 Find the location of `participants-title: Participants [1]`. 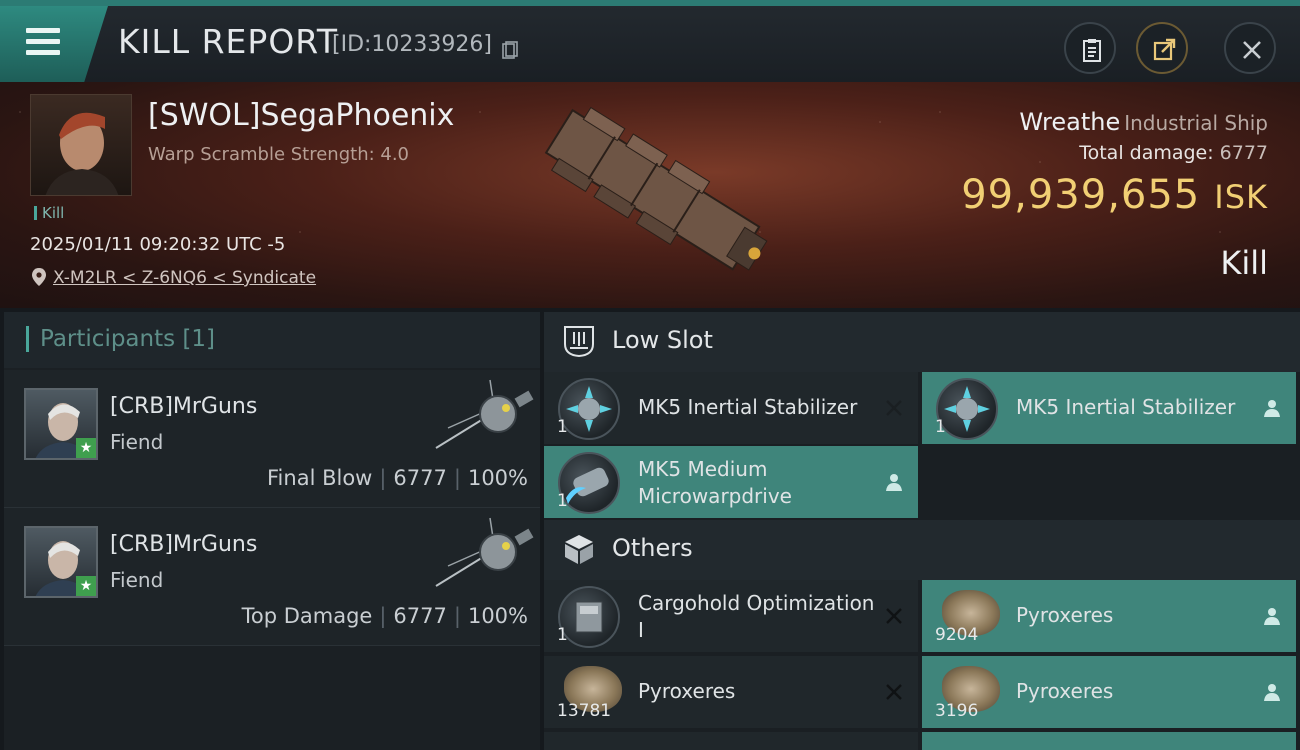

participants-title: Participants [1] is located at coordinates (127, 339).